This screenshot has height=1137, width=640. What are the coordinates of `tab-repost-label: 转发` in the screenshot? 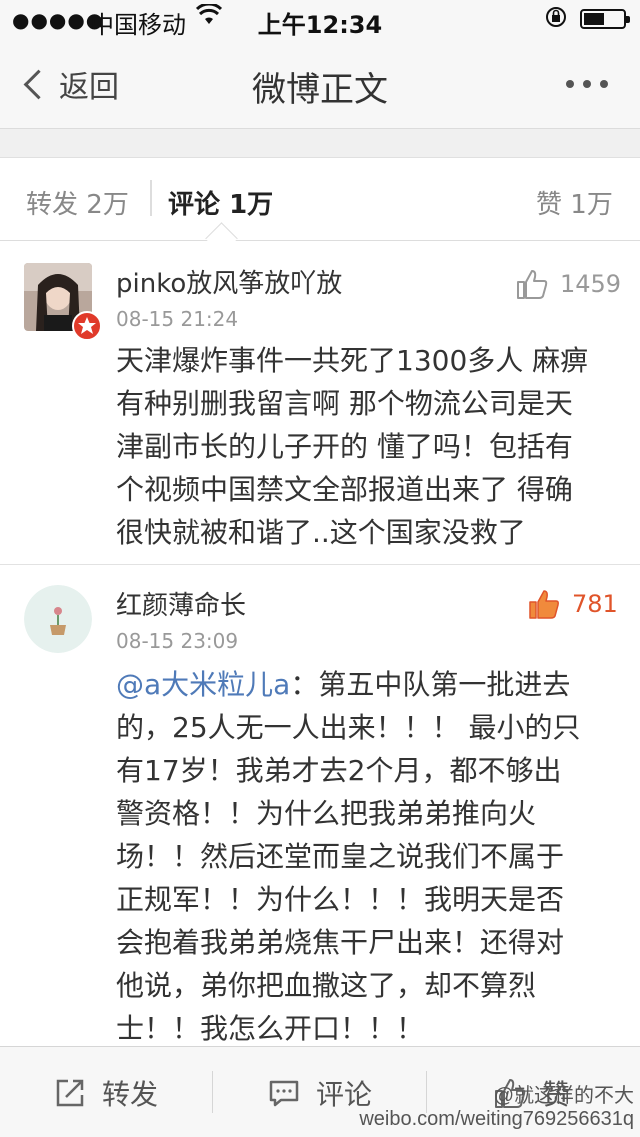 It's located at (52, 205).